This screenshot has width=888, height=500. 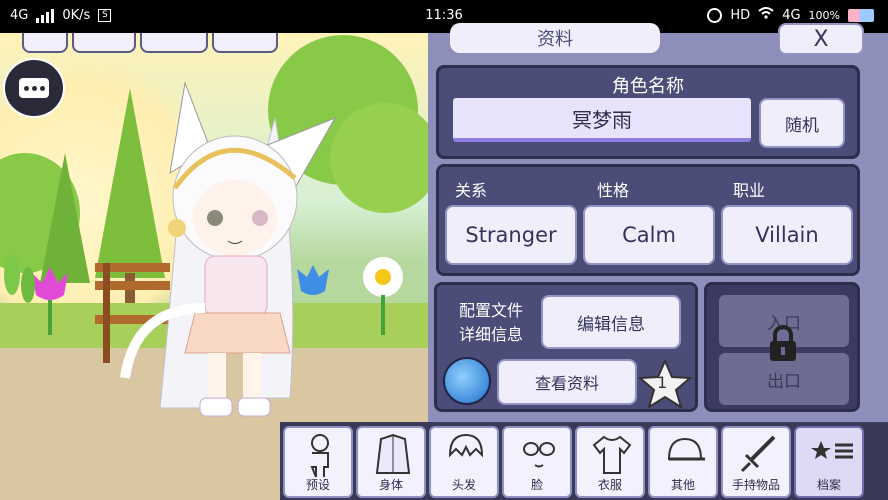 What do you see at coordinates (715, 15) in the screenshot?
I see `alarm-icon` at bounding box center [715, 15].